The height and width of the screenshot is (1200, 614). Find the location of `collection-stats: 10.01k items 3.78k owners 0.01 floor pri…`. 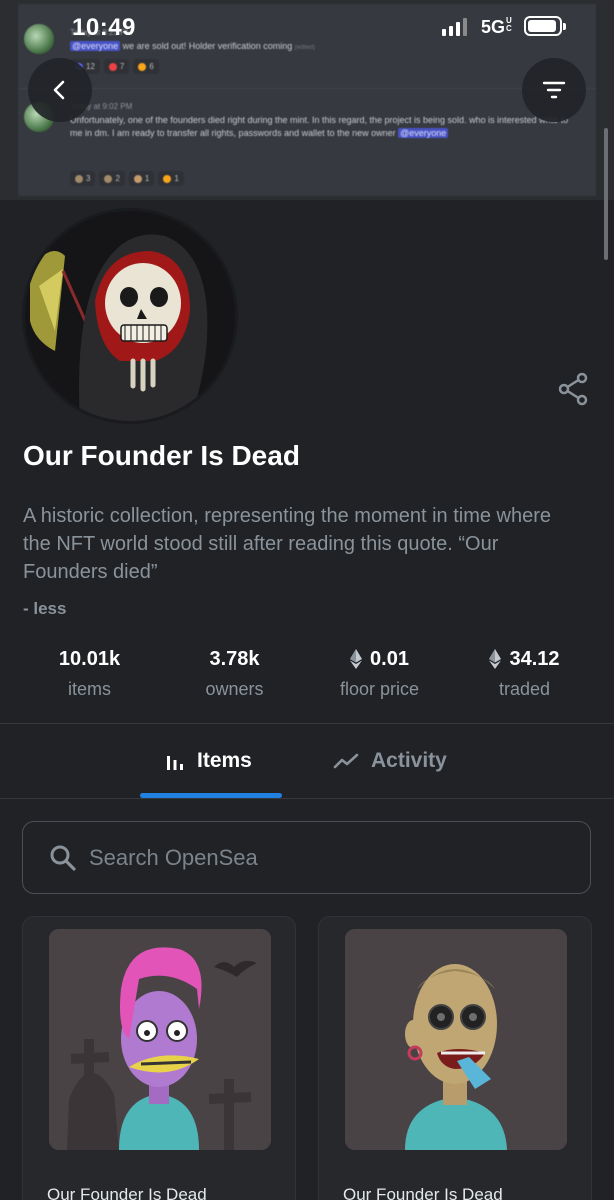

collection-stats: 10.01k items 3.78k owners 0.01 floor pri… is located at coordinates (307, 672).